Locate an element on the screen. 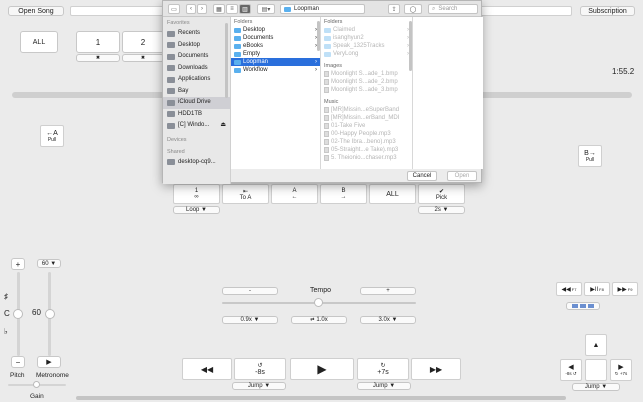 The image size is (643, 402). tempo-normal-button: ⇄ 1.0x is located at coordinates (319, 320).